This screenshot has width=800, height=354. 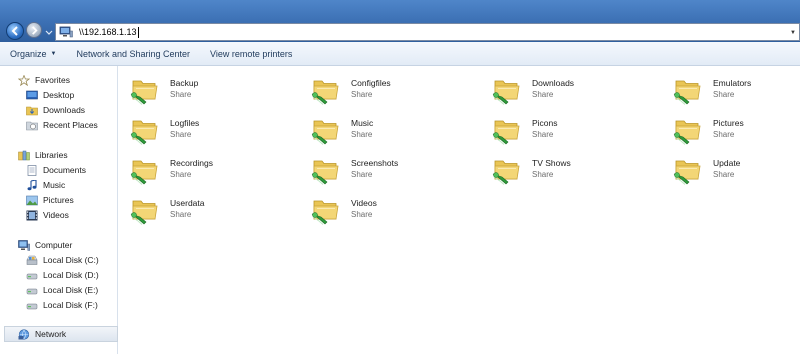 I want to click on share-folder-name: Downloads, so click(x=553, y=83).